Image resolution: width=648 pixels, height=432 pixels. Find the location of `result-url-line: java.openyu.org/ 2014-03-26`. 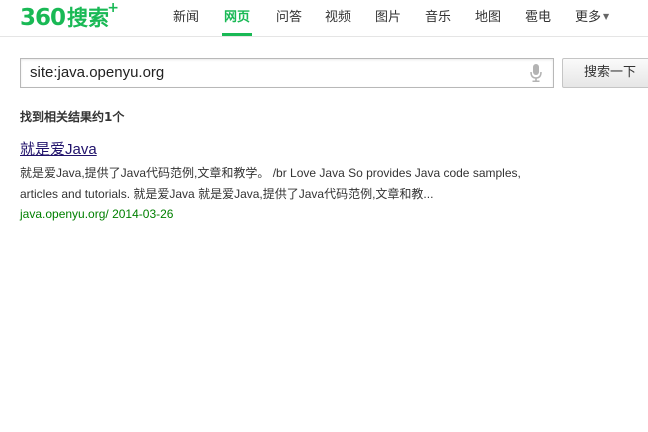

result-url-line: java.openyu.org/ 2014-03-26 is located at coordinates (300, 214).